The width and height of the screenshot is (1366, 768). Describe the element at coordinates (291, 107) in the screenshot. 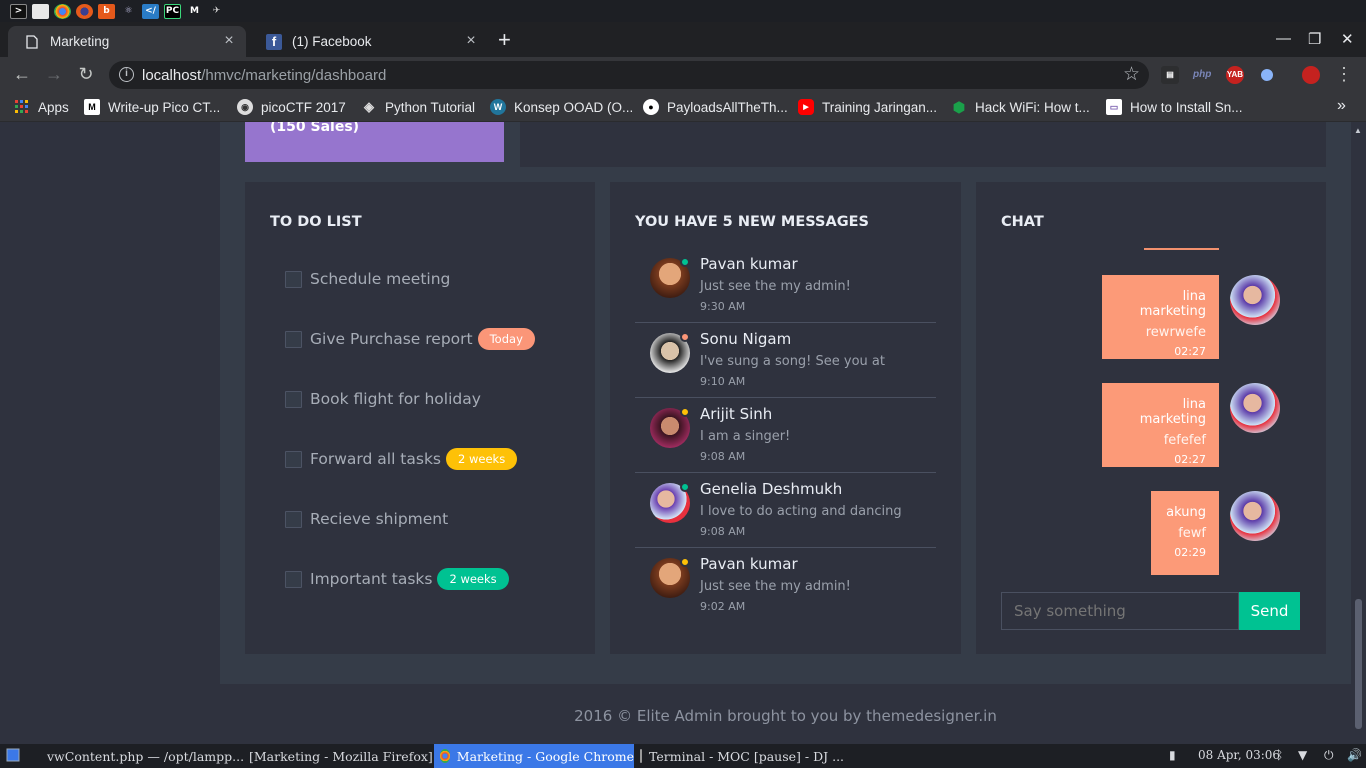

I see `bookmark-picoctf: ◉ picoCTF 2017` at that location.